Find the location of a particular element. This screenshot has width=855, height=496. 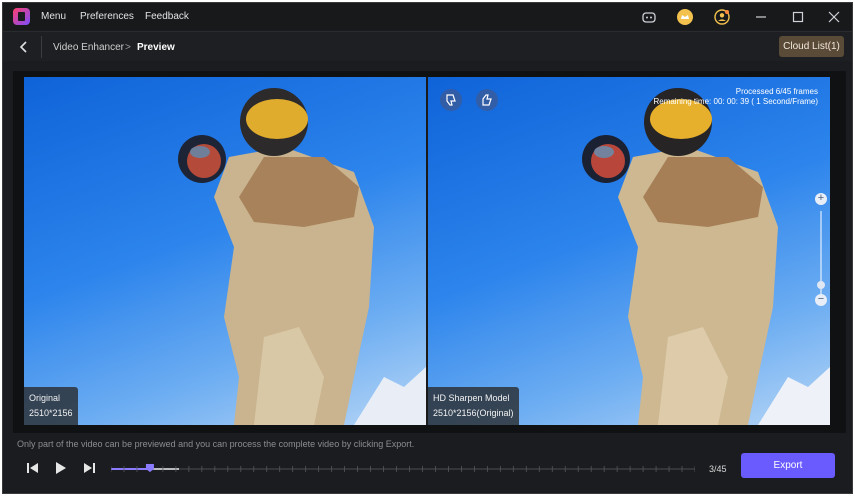

breadcrumb-bar: Video Enhancer > Preview Cloud List(1) is located at coordinates (427, 46).